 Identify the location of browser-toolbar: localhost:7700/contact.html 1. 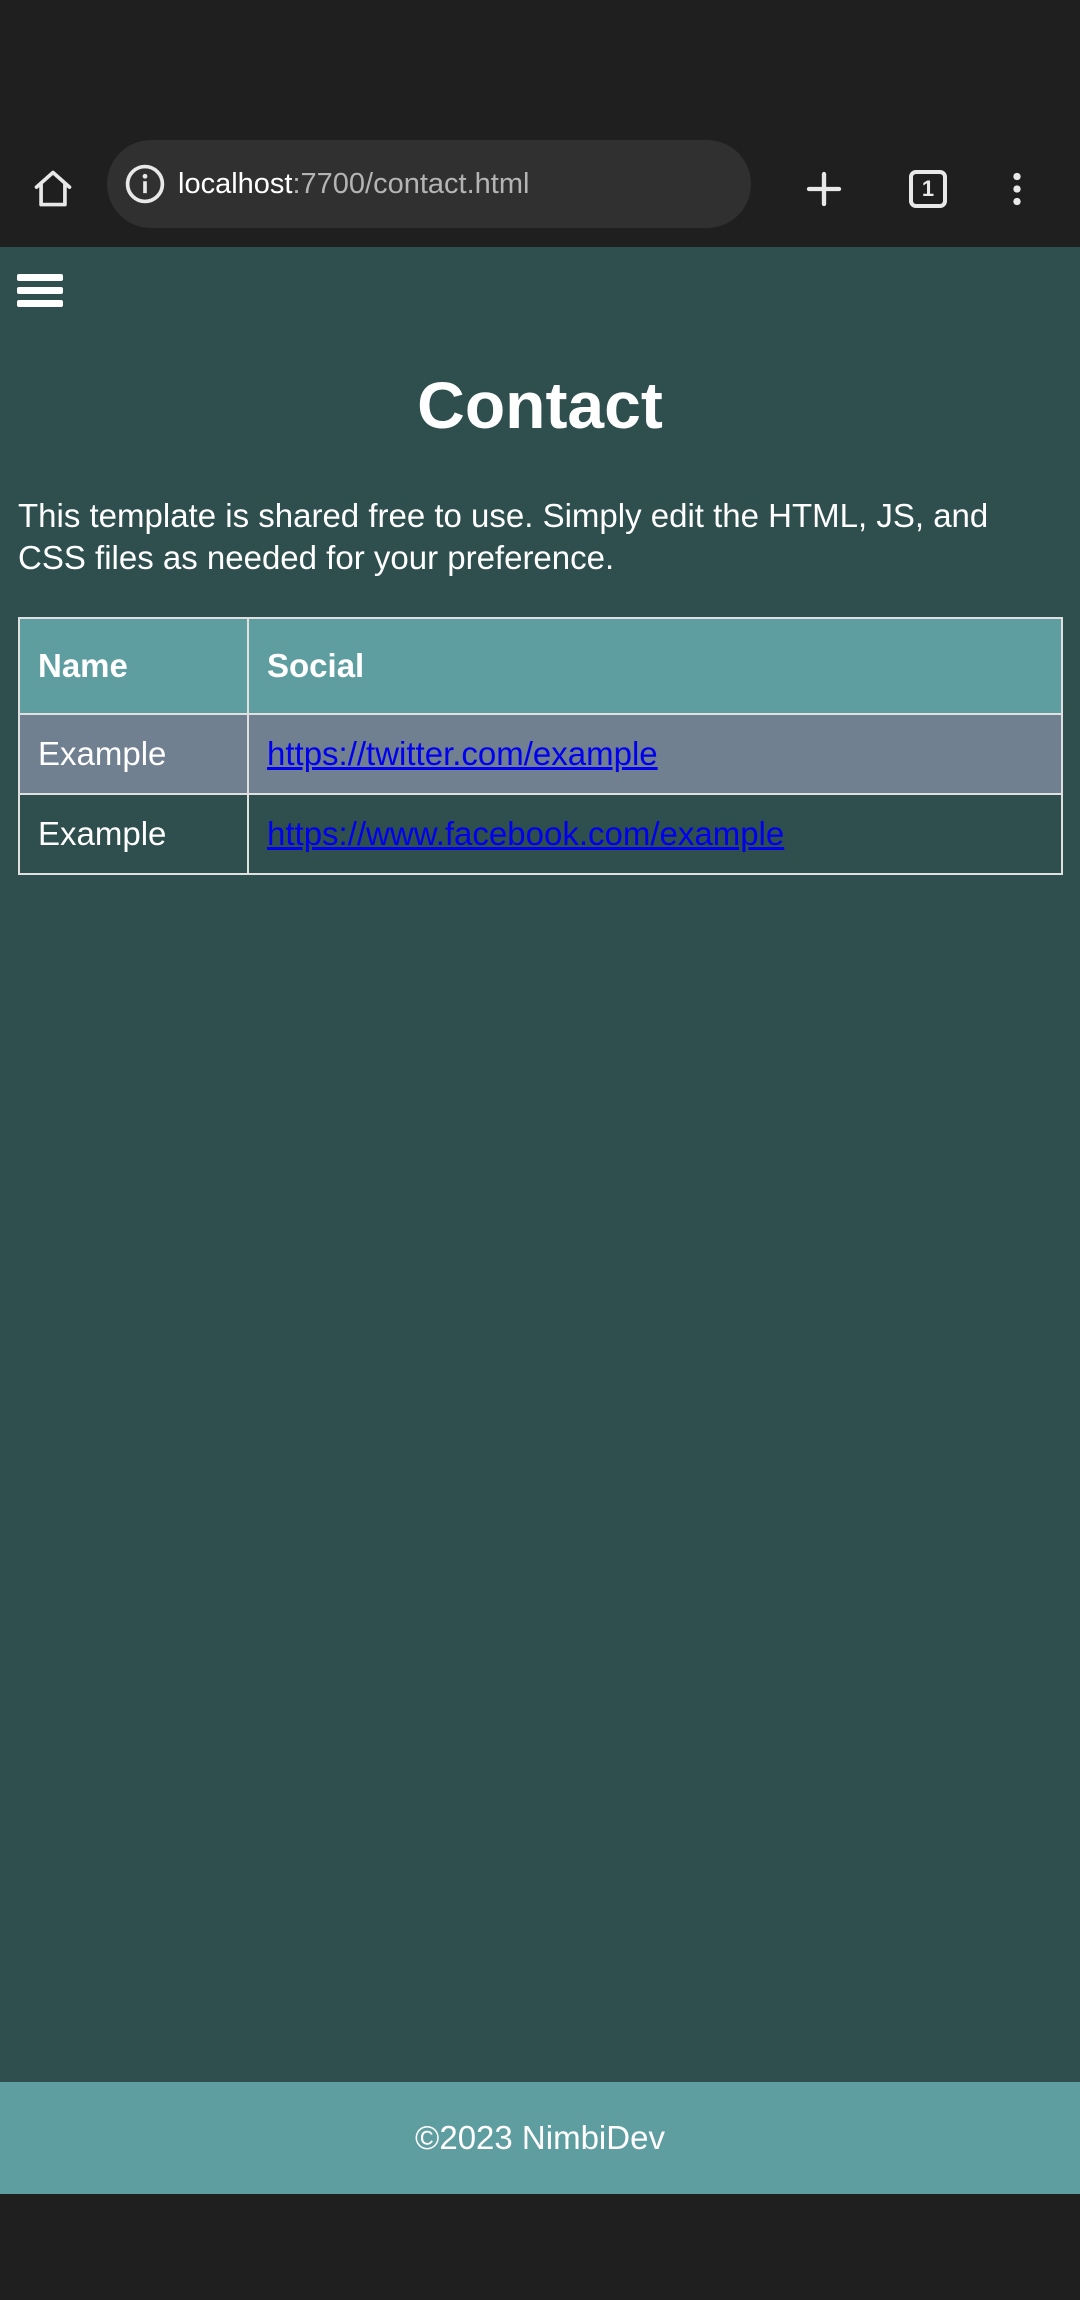
(540, 189).